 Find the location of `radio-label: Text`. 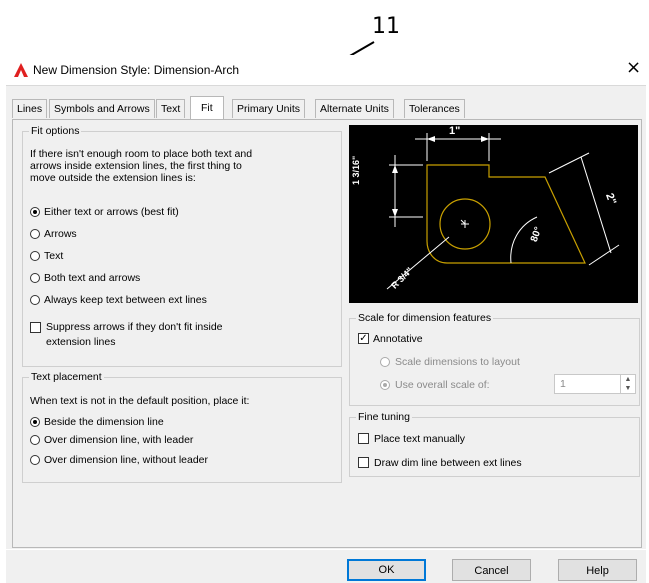

radio-label: Text is located at coordinates (54, 256).